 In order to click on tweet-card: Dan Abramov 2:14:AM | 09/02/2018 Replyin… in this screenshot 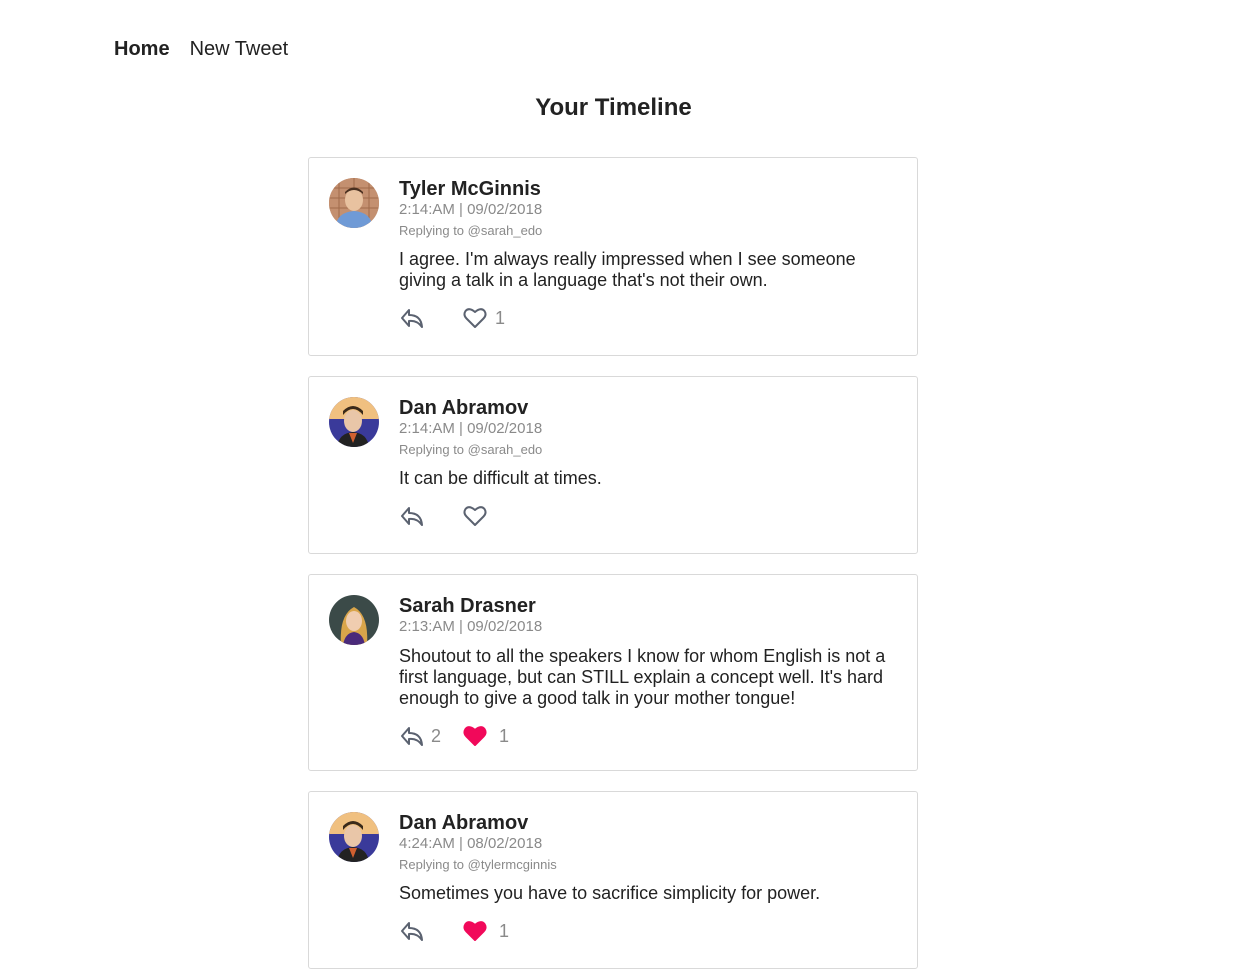, I will do `click(613, 465)`.